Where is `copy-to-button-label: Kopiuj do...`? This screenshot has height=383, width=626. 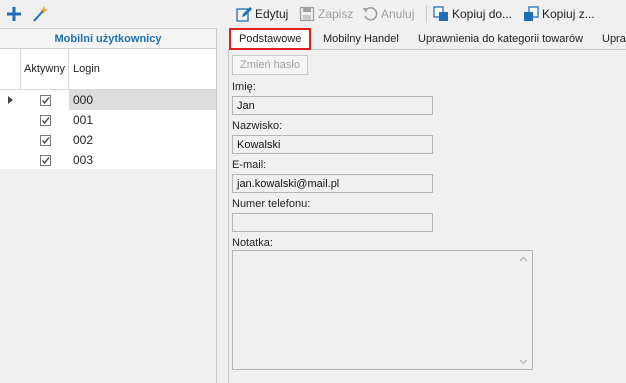 copy-to-button-label: Kopiuj do... is located at coordinates (482, 14).